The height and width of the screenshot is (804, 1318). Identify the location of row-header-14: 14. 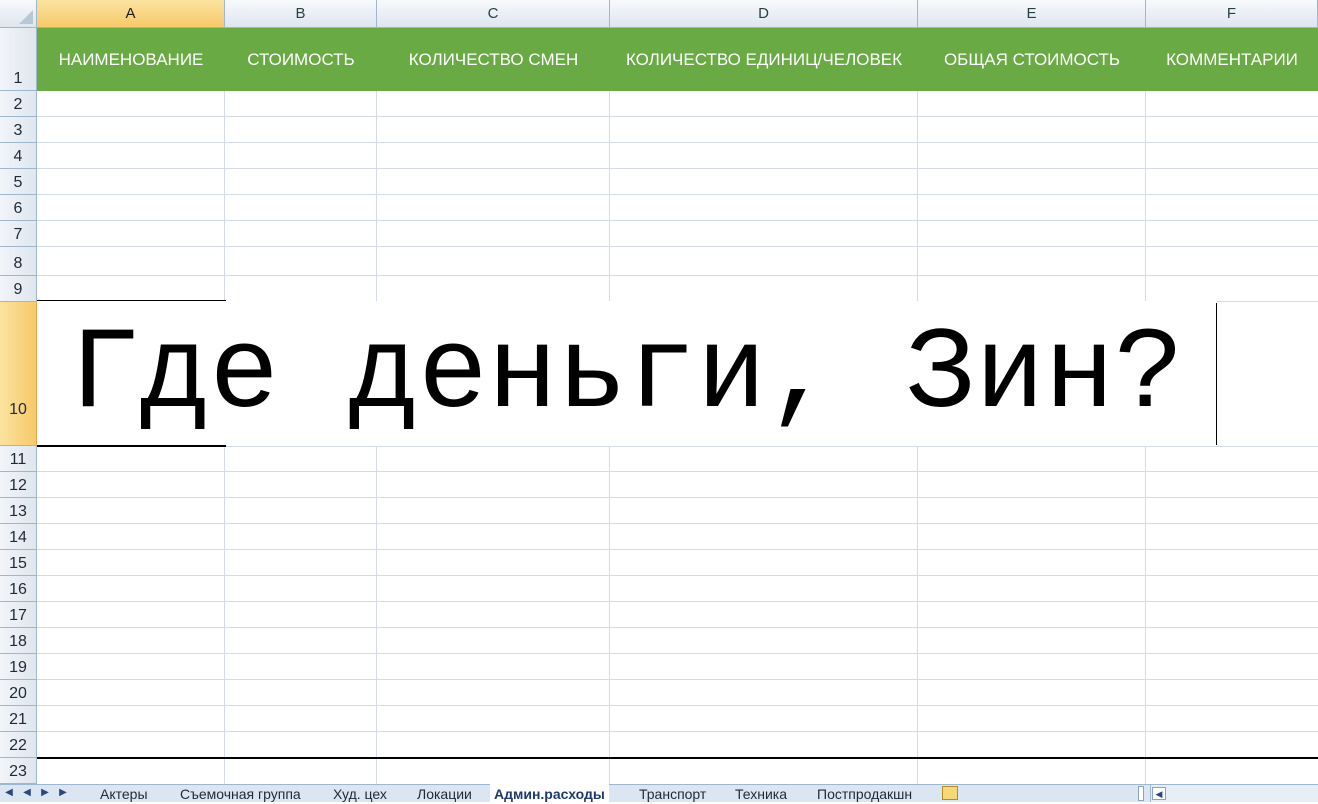
(18, 537).